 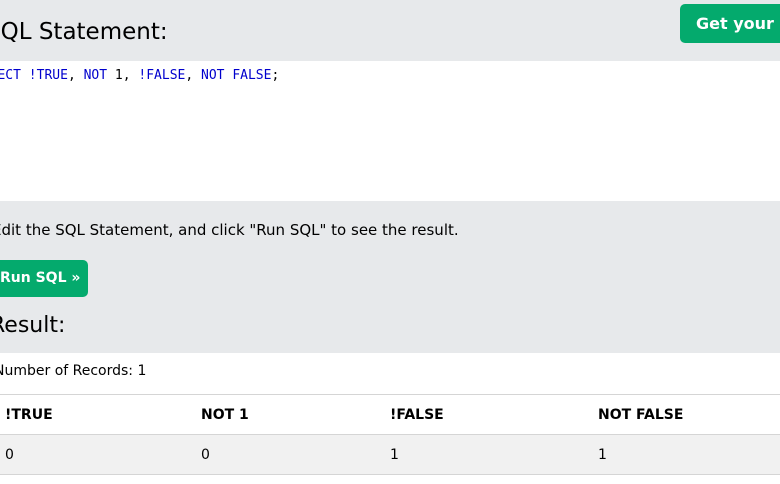 I want to click on table-header-row: !TRUE NOT 1 !FALSE NOT FALSE, so click(x=390, y=414).